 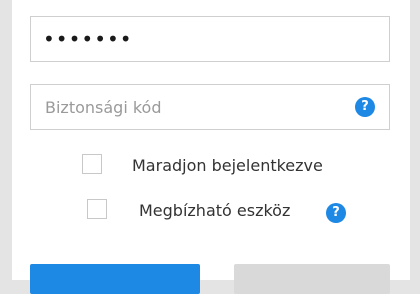 What do you see at coordinates (365, 107) in the screenshot?
I see `security-code-help-icon: ?` at bounding box center [365, 107].